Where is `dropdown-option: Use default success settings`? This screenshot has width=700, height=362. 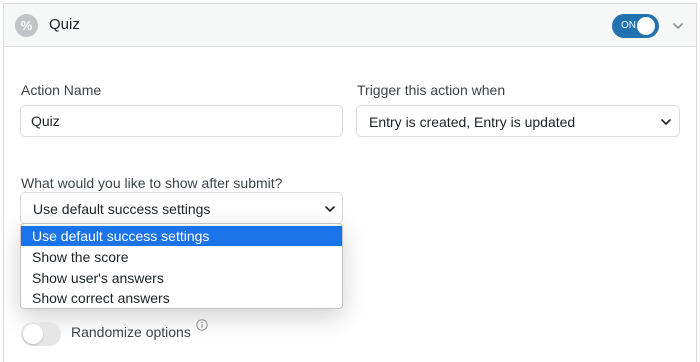 dropdown-option: Use default success settings is located at coordinates (181, 236).